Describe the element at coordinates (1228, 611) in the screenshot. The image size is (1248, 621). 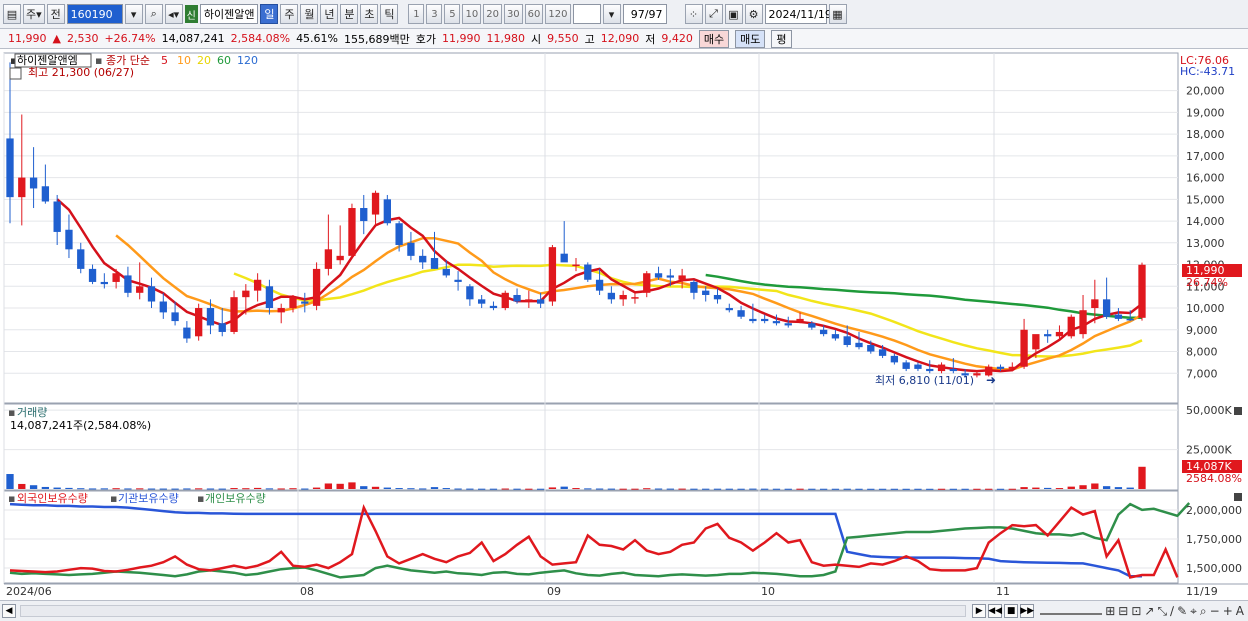
I see `plus-icon: +` at that location.